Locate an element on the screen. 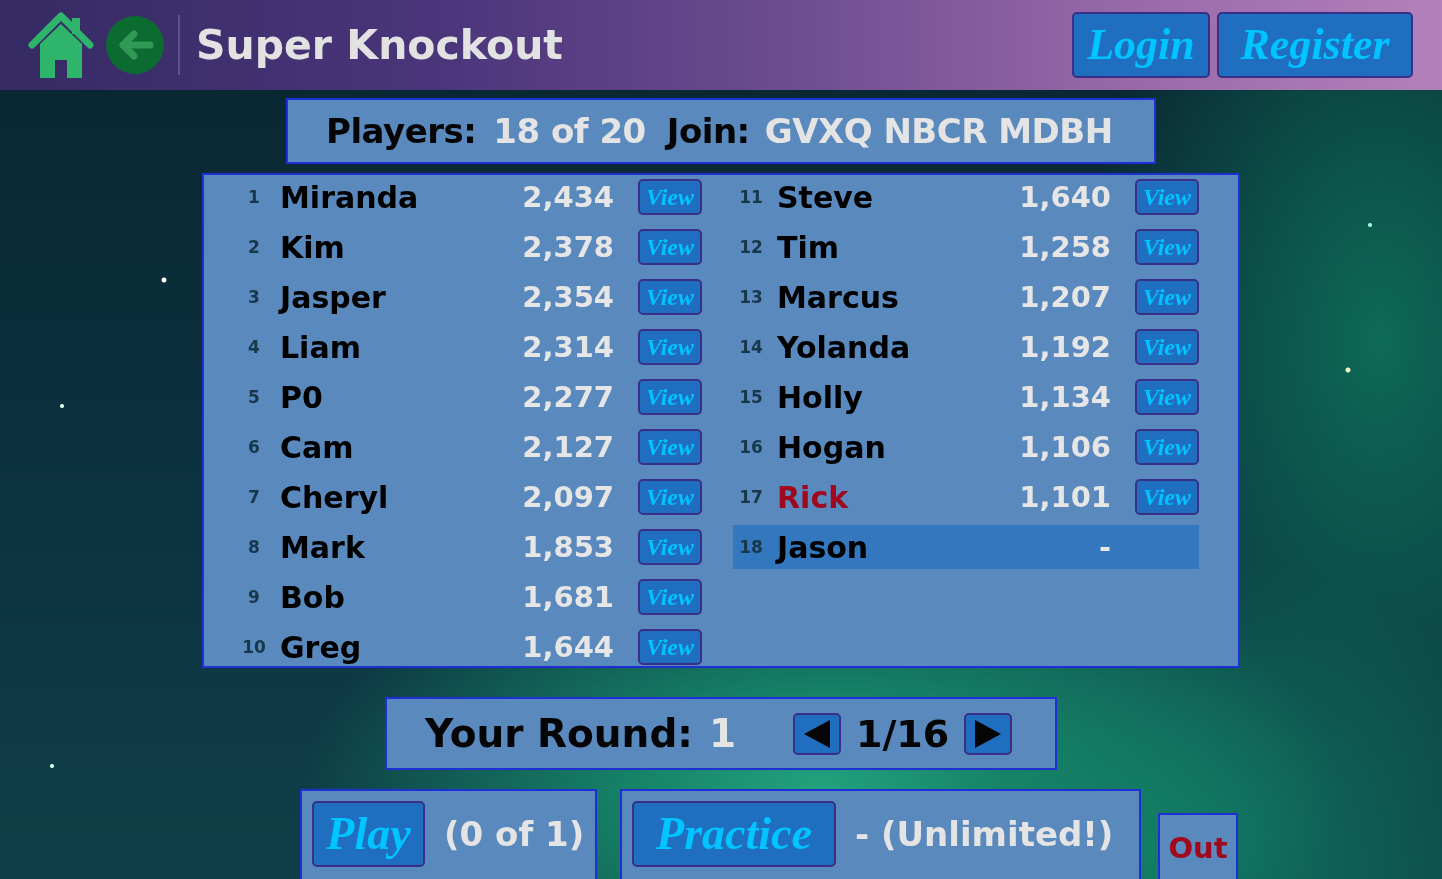 This screenshot has height=879, width=1442. play-button: Play is located at coordinates (368, 834).